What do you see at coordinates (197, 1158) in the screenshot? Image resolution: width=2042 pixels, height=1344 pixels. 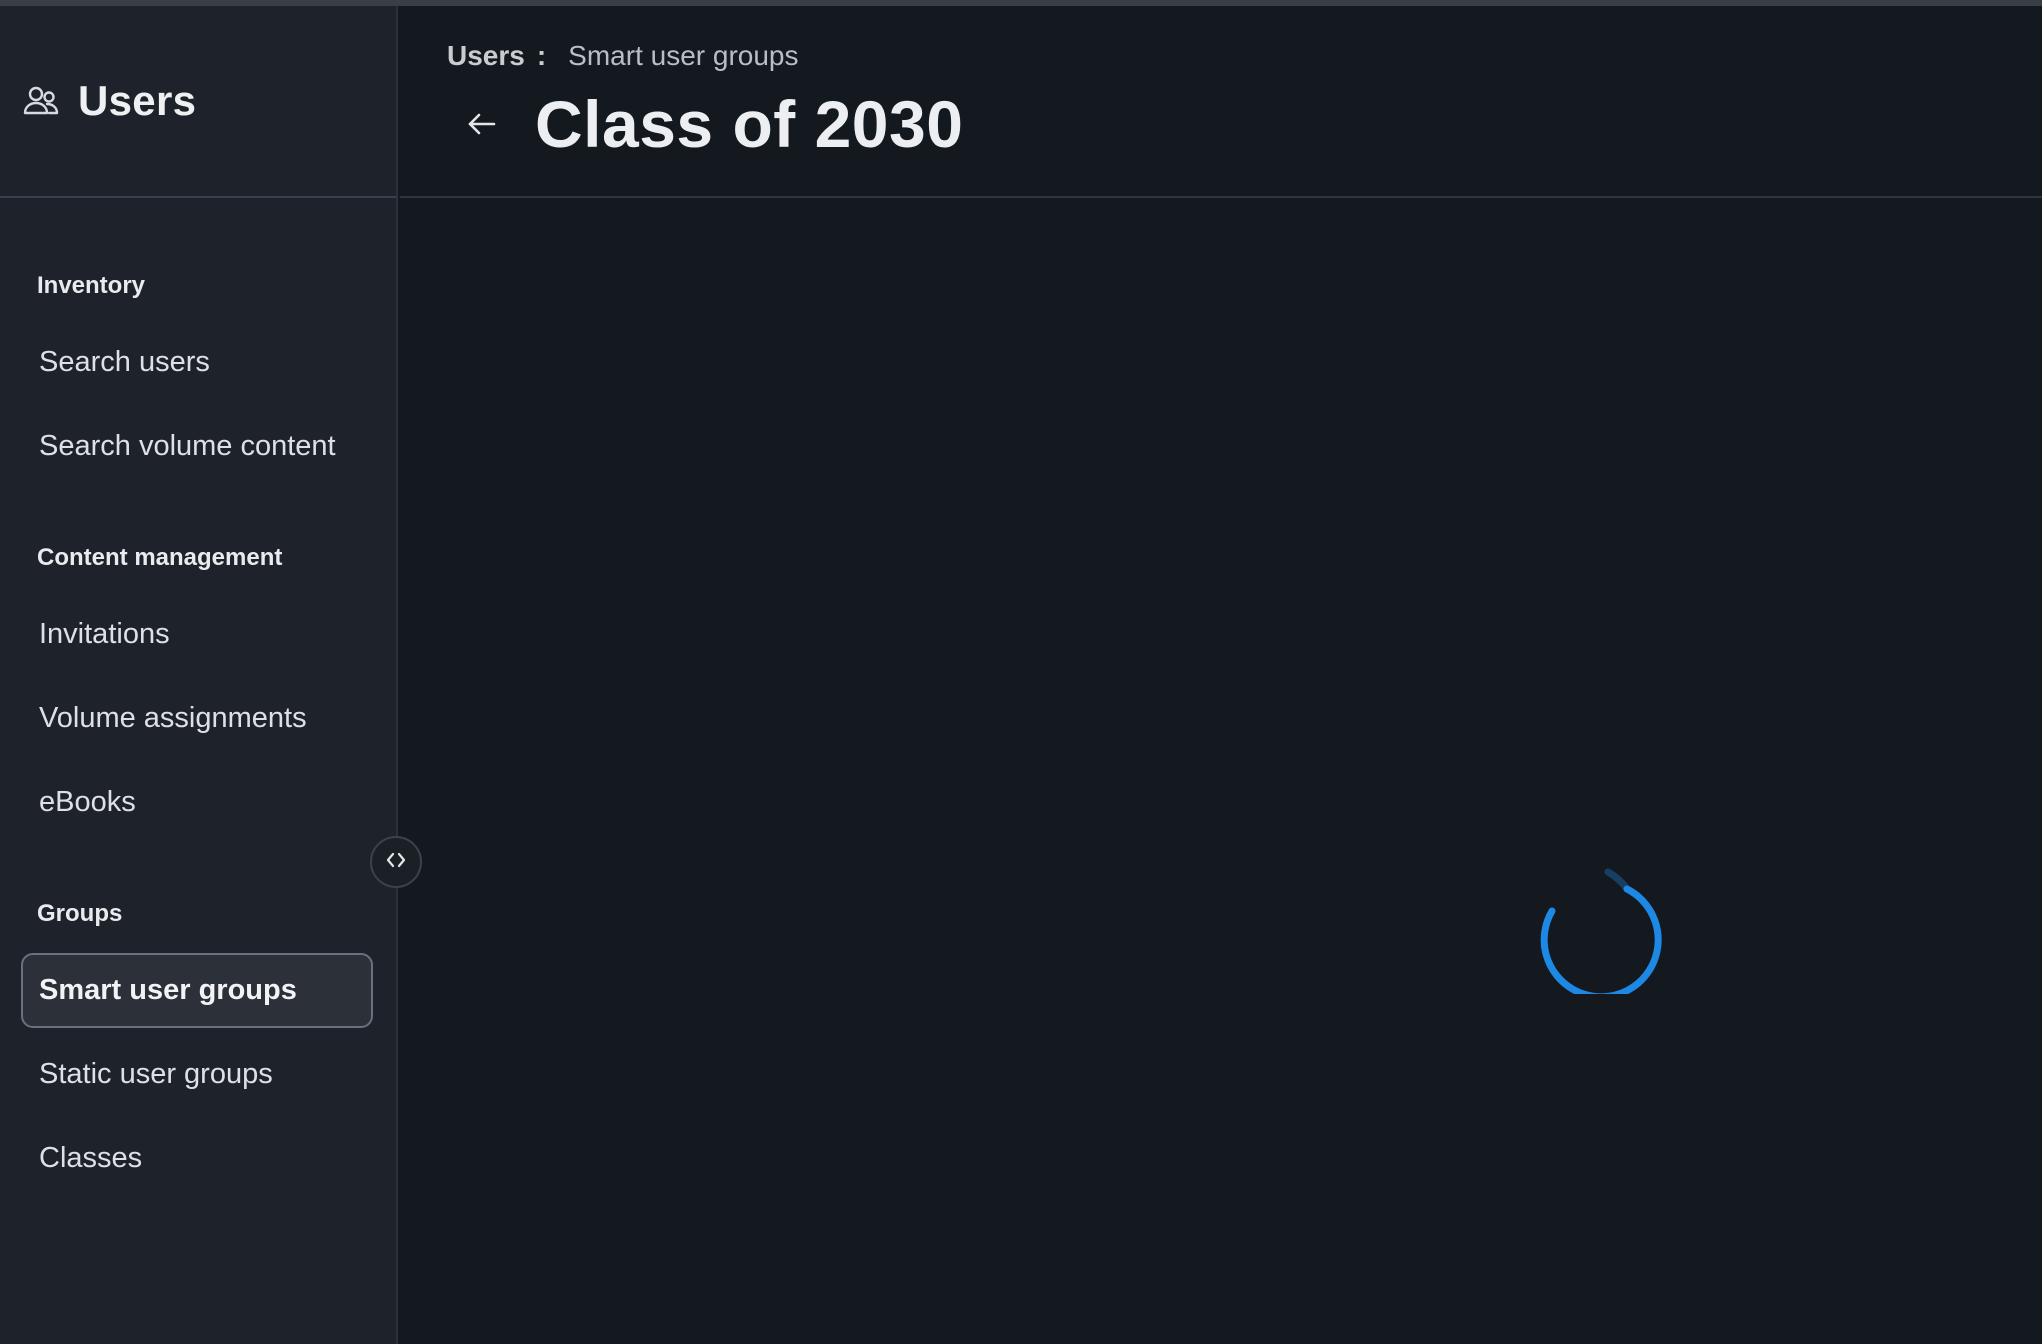 I see `sidebar-item-classes: Classes` at bounding box center [197, 1158].